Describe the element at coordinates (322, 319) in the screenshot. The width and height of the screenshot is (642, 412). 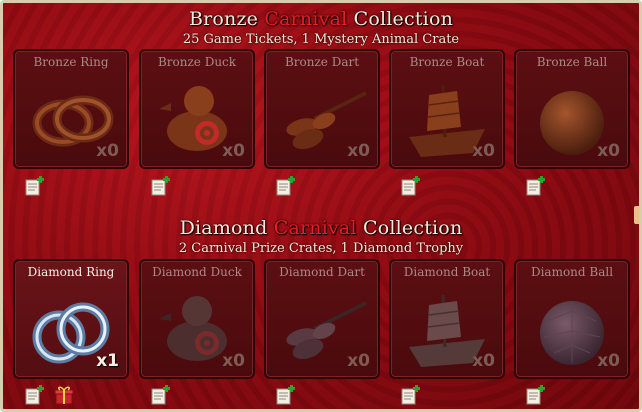
I see `item-card-diamond-dart: Diamond Dart x0` at that location.